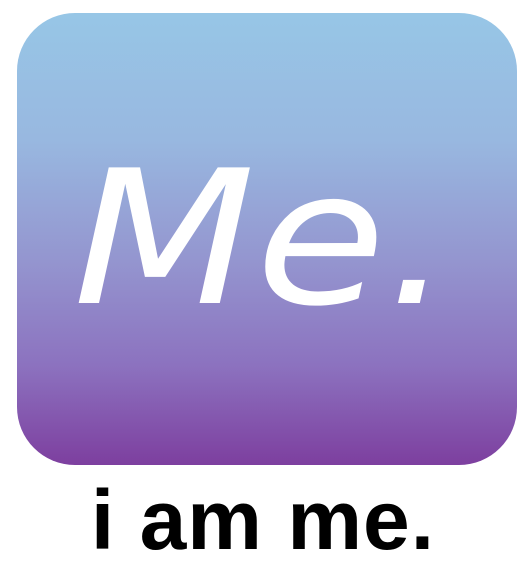 The height and width of the screenshot is (573, 526). Describe the element at coordinates (263, 520) in the screenshot. I see `tagline: i am me.` at that location.